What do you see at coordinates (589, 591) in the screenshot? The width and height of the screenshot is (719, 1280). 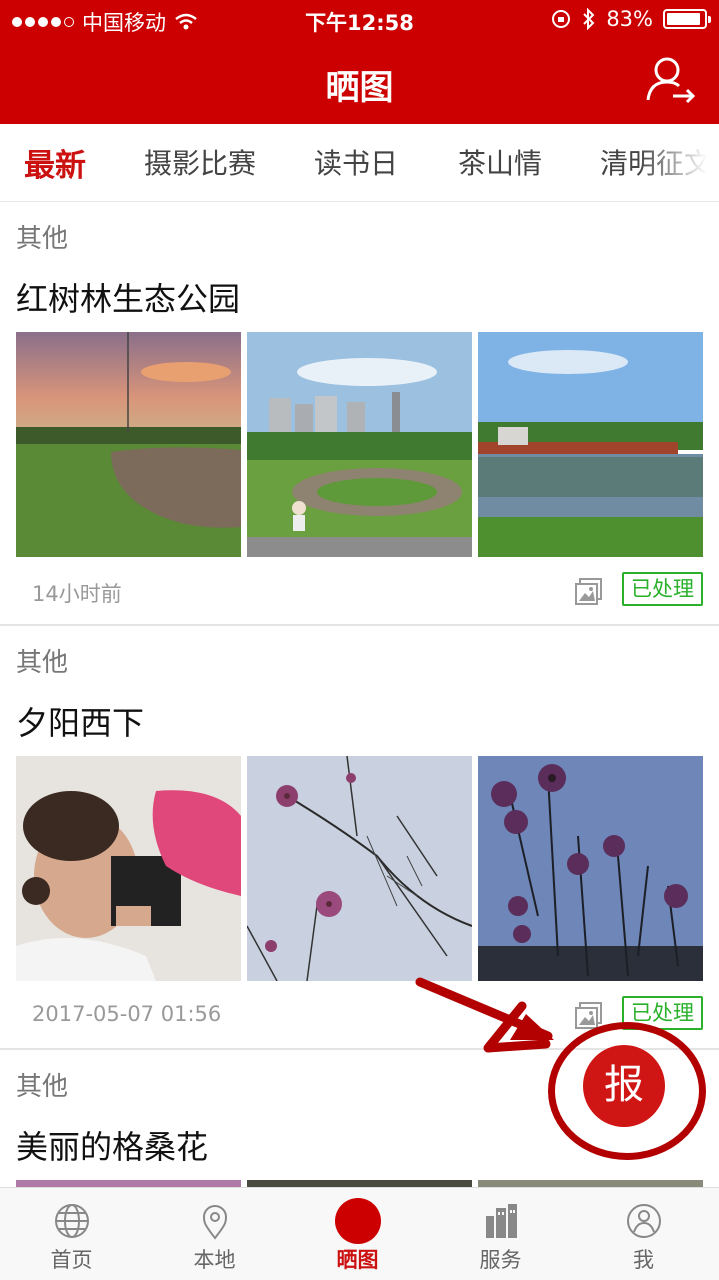 I see `gallery-icon` at bounding box center [589, 591].